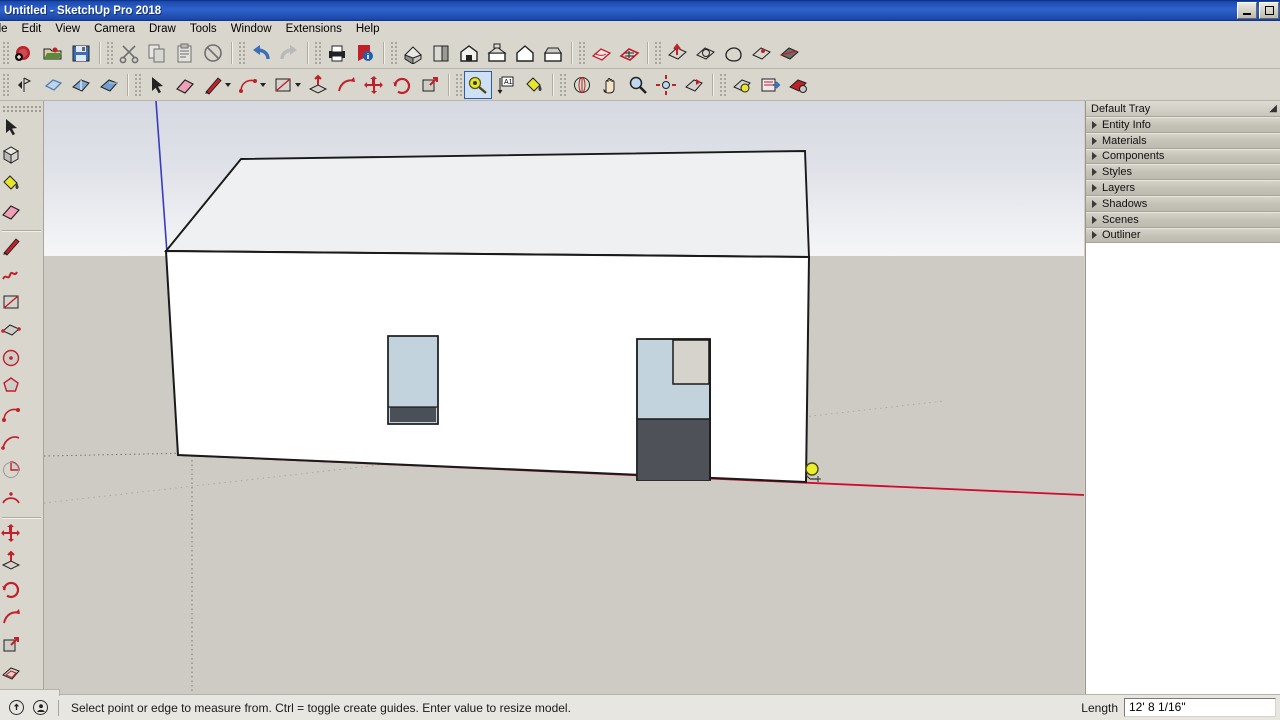 This screenshot has width=1280, height=720. Describe the element at coordinates (742, 85) in the screenshot. I see `position-camera-button` at that location.